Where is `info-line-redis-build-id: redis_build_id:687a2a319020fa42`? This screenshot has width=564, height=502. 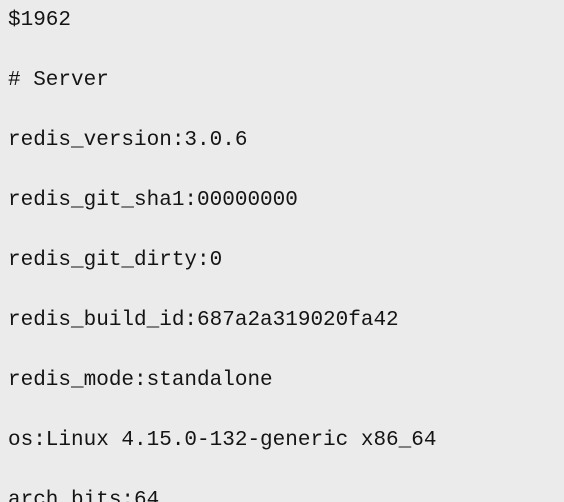
info-line-redis-build-id: redis_build_id:687a2a319020fa42 is located at coordinates (203, 320).